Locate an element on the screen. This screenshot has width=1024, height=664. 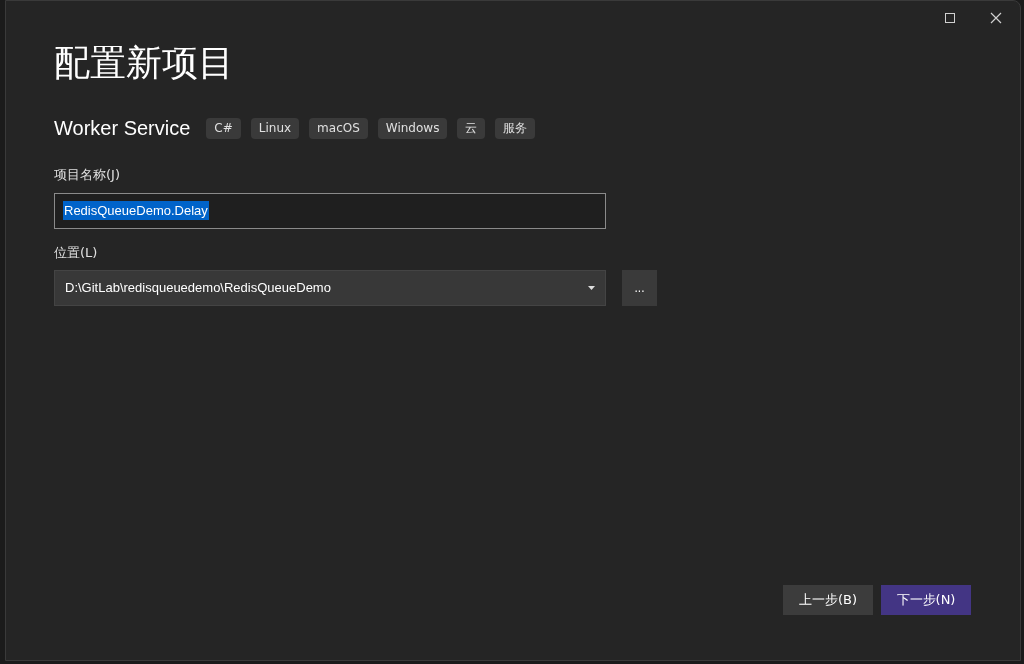
tag: 服务 is located at coordinates (515, 128).